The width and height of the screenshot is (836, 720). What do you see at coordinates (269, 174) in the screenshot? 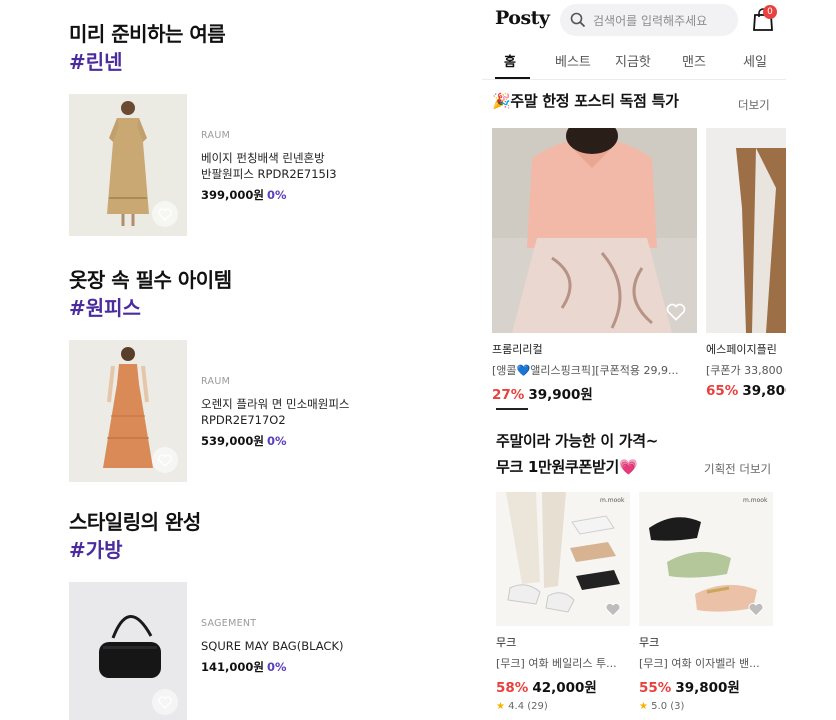
I see `product-name-line2: 반팔원피스 RPDR2E715I3` at bounding box center [269, 174].